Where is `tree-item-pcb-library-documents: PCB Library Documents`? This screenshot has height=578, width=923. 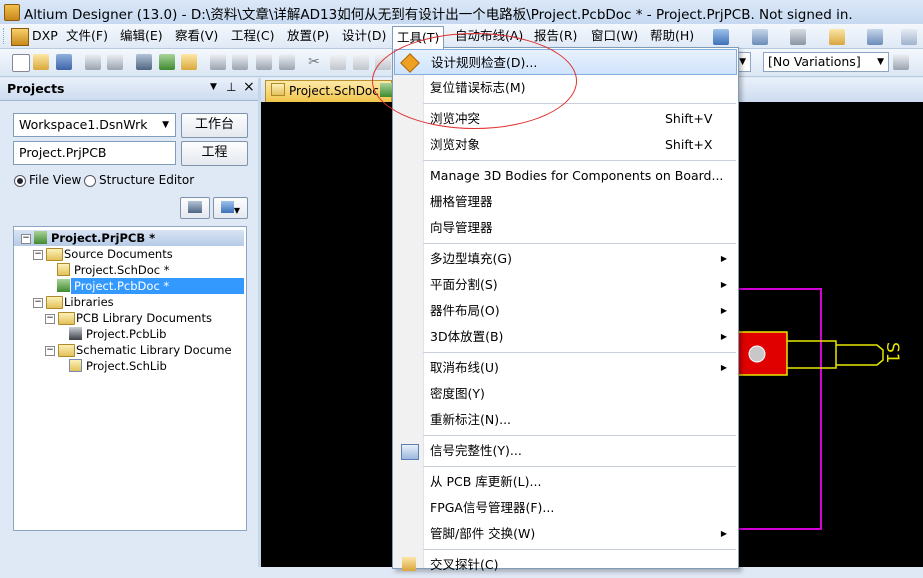 tree-item-pcb-library-documents: PCB Library Documents is located at coordinates (144, 318).